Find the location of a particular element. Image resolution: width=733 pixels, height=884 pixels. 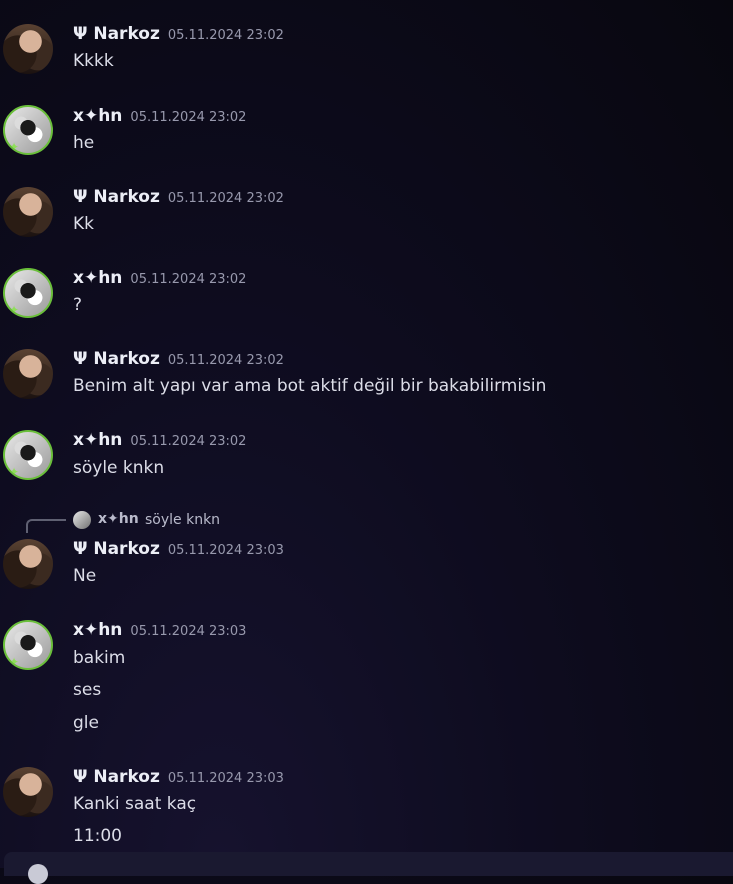

message-text: Kkkk is located at coordinates (93, 61).